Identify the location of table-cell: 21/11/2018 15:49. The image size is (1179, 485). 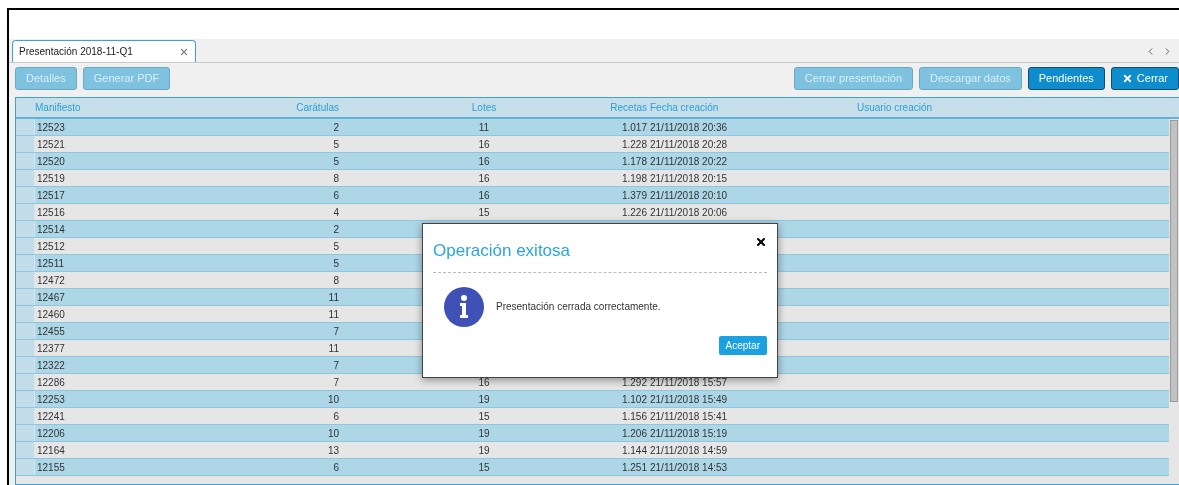
(689, 399).